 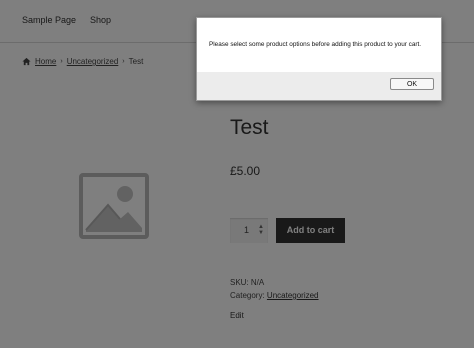 I want to click on ok-button: OK, so click(x=412, y=84).